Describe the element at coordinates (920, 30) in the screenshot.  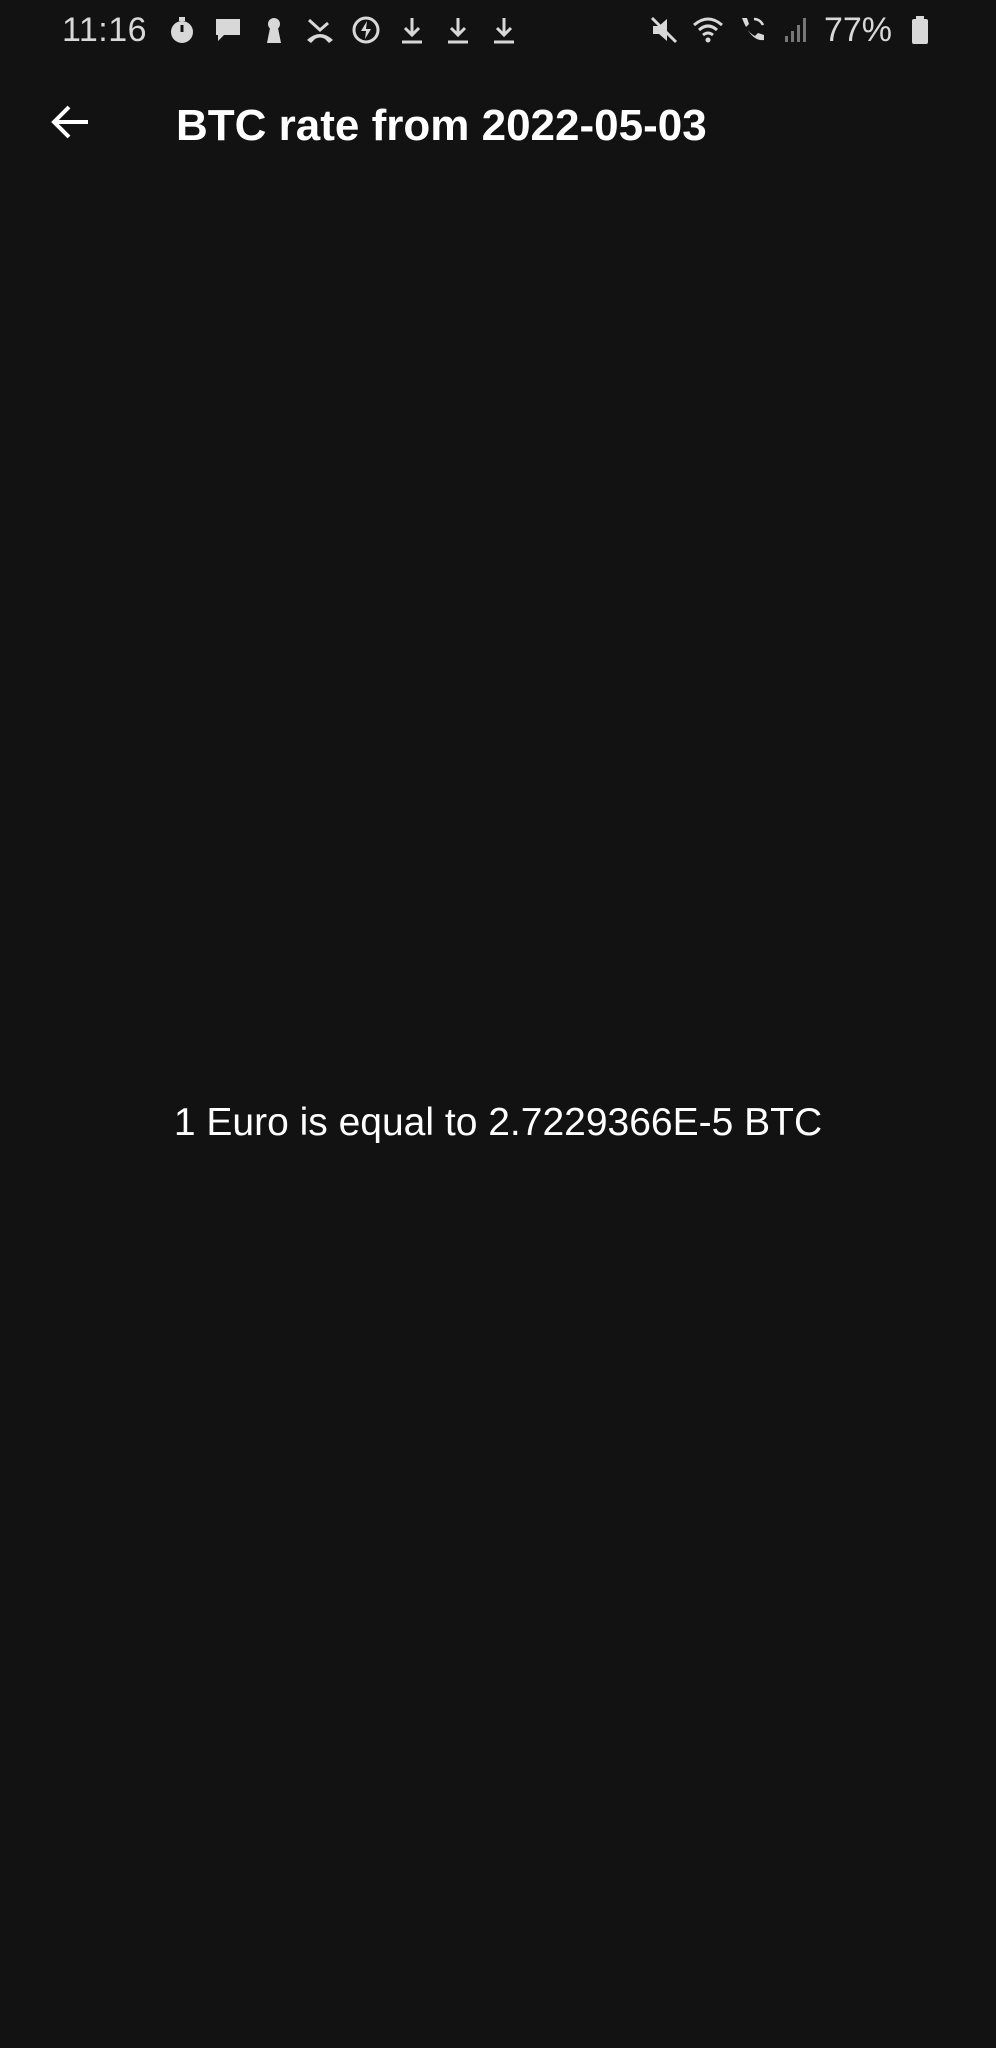
I see `battery-icon` at that location.